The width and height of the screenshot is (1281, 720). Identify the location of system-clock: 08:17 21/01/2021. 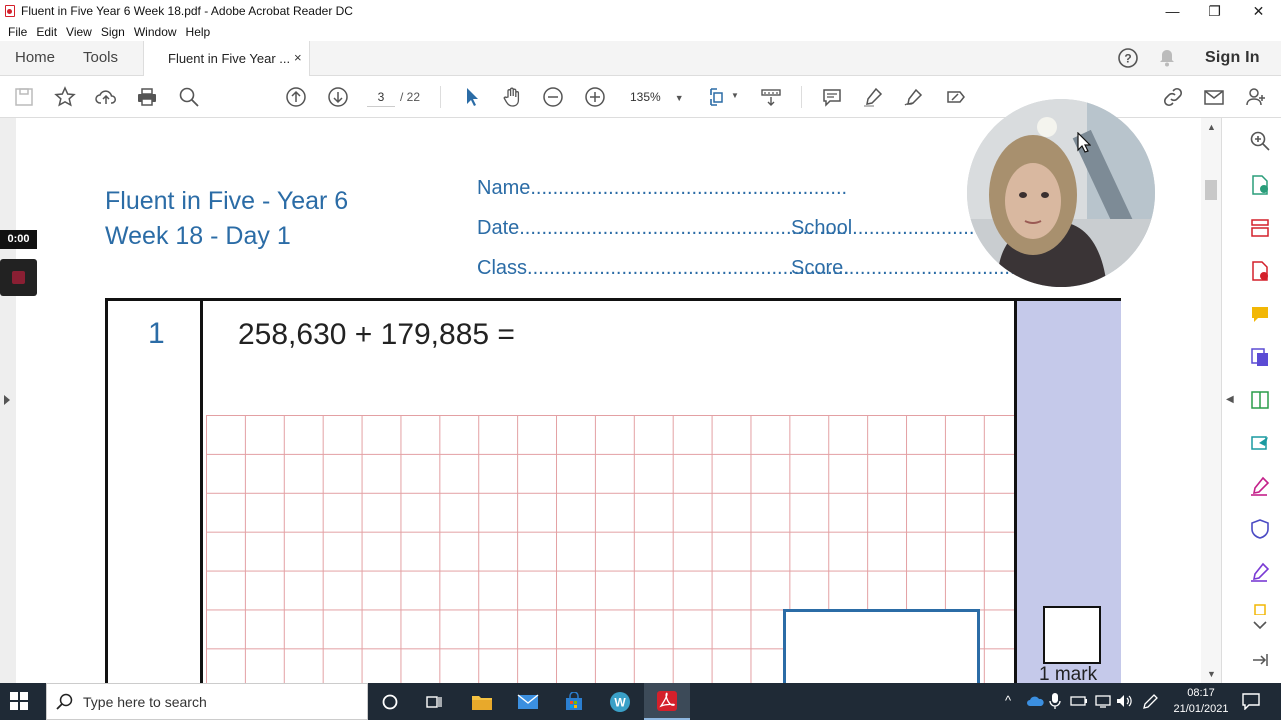
(1201, 701).